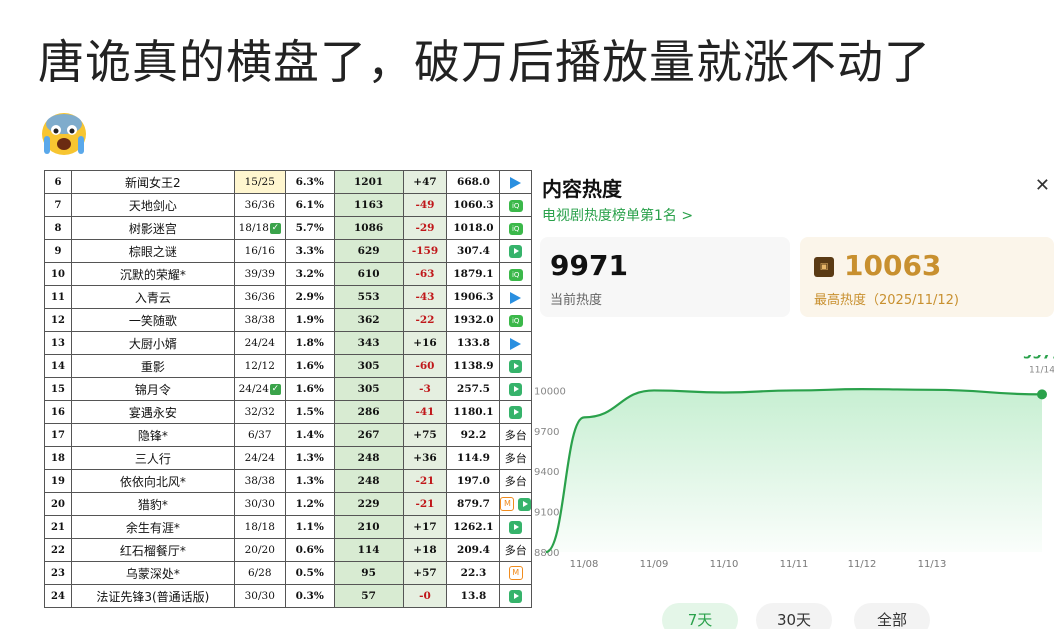  What do you see at coordinates (425, 596) in the screenshot?
I see `change-cell: -0` at bounding box center [425, 596].